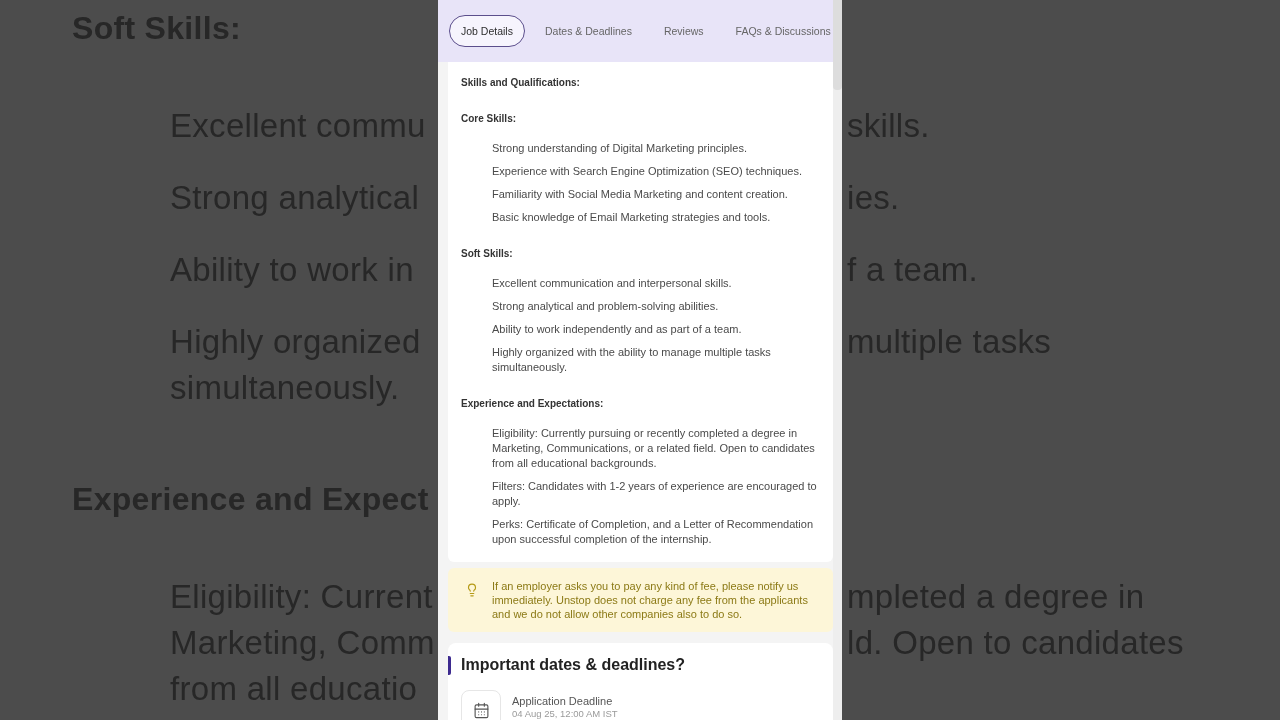 The image size is (1280, 720). Describe the element at coordinates (606, 306) in the screenshot. I see `list-item: Strong analytical and problem-solving abilities.` at that location.